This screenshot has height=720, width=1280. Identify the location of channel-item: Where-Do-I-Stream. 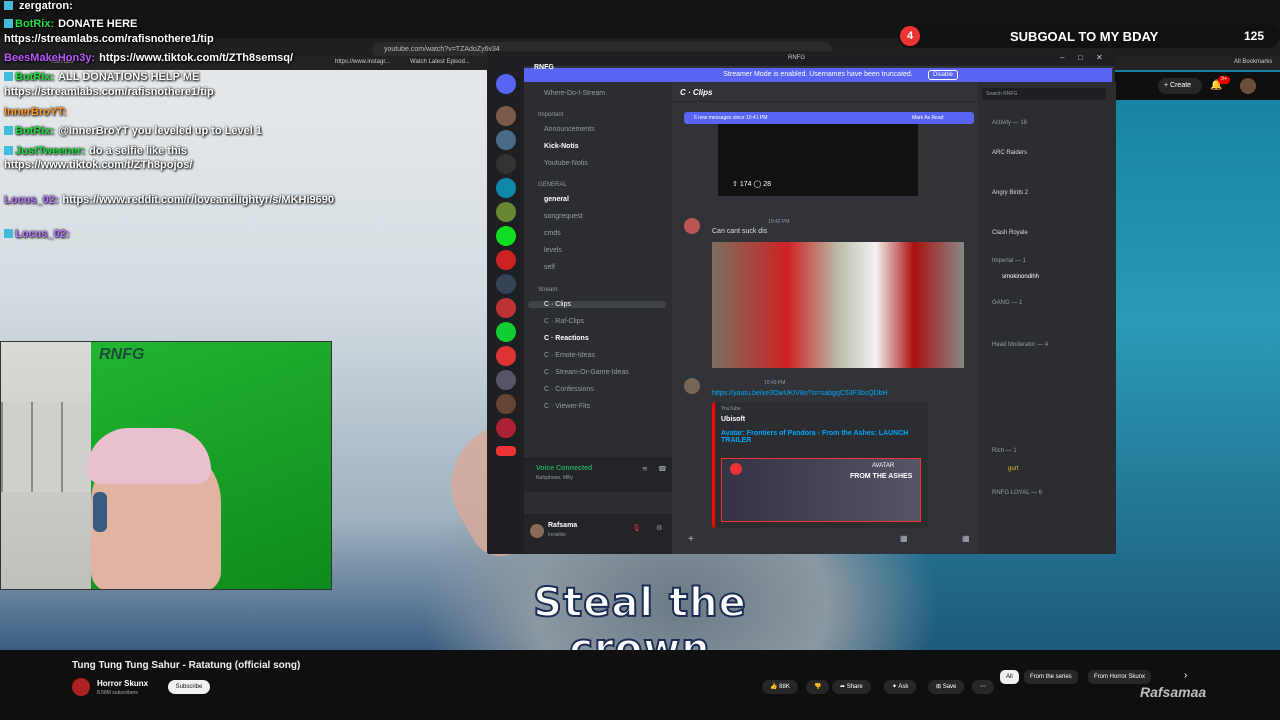
(574, 93).